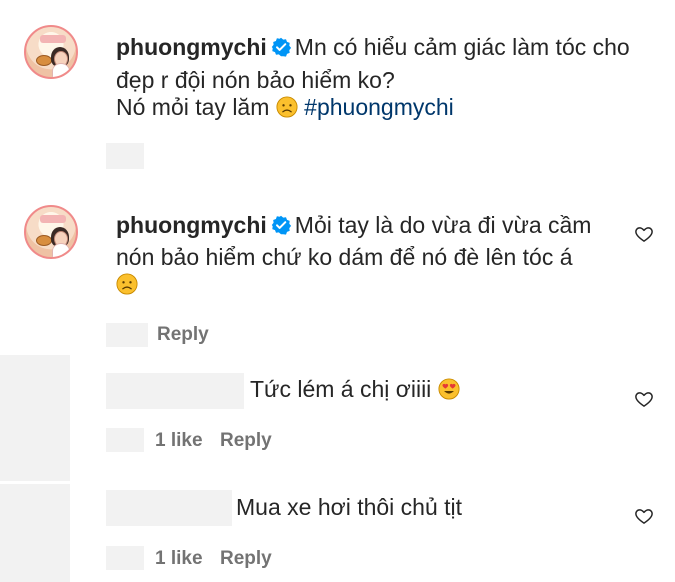  Describe the element at coordinates (169, 508) in the screenshot. I see `comment-3-username-placeholder` at that location.